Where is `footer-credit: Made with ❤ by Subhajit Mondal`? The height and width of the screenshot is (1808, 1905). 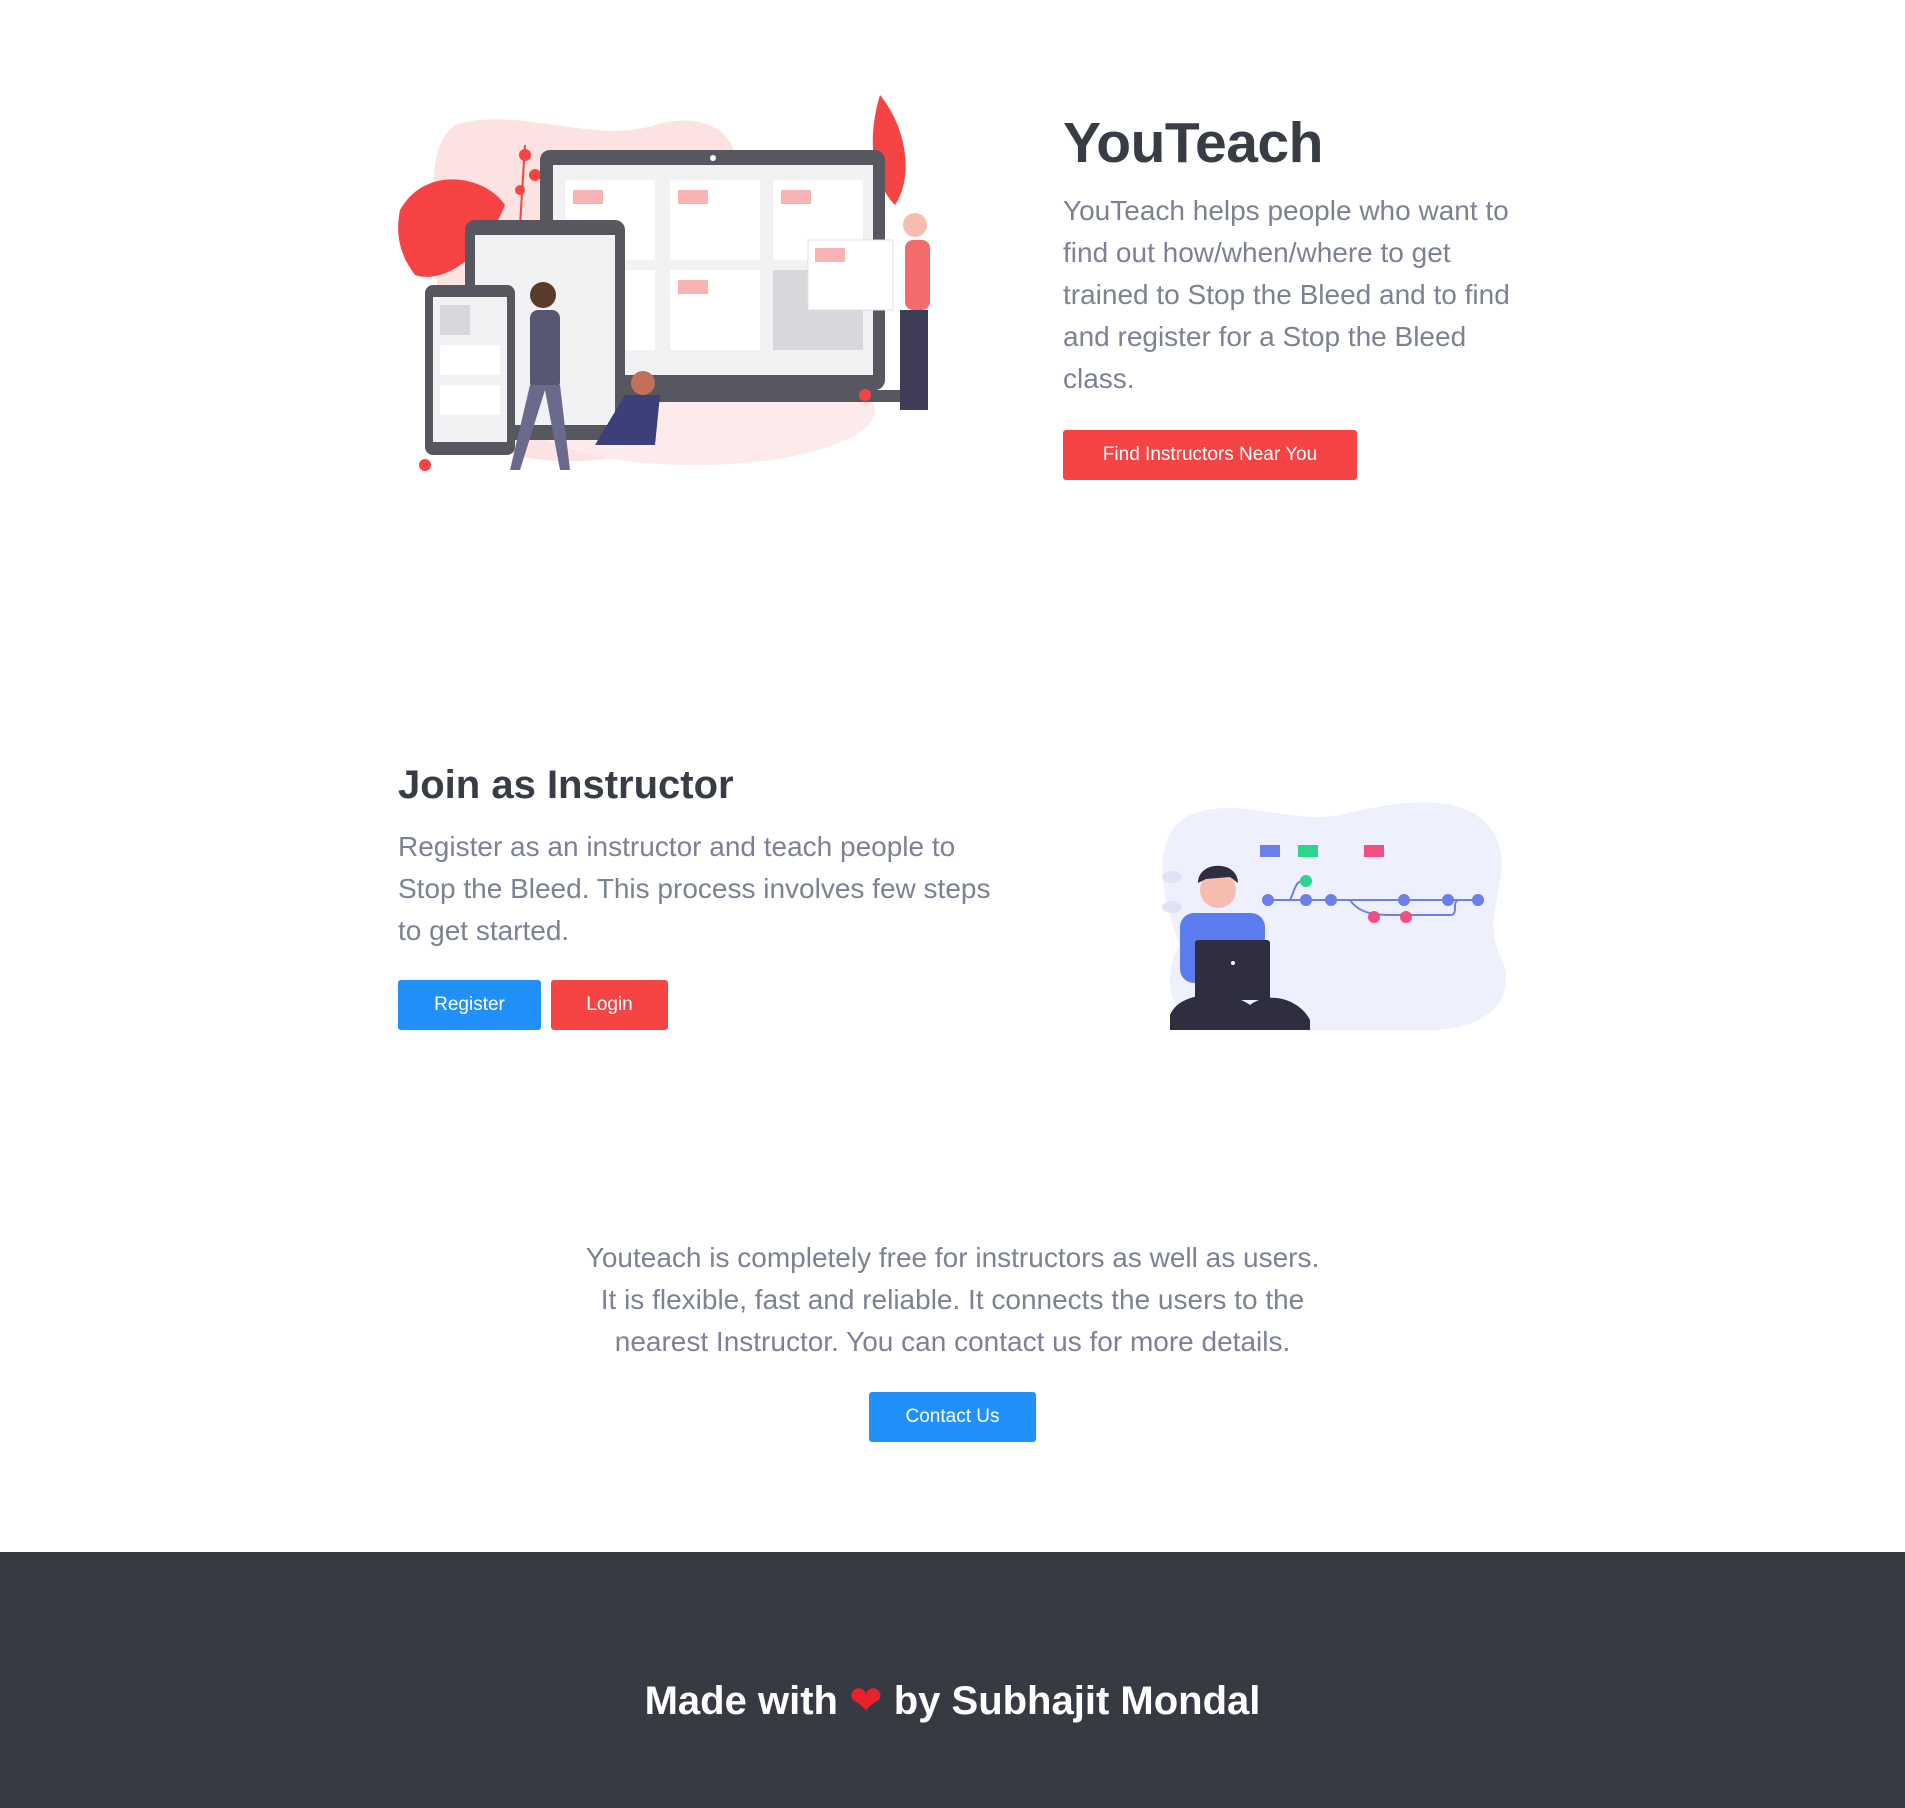
footer-credit: Made with ❤ by Subhajit Mondal is located at coordinates (952, 1701).